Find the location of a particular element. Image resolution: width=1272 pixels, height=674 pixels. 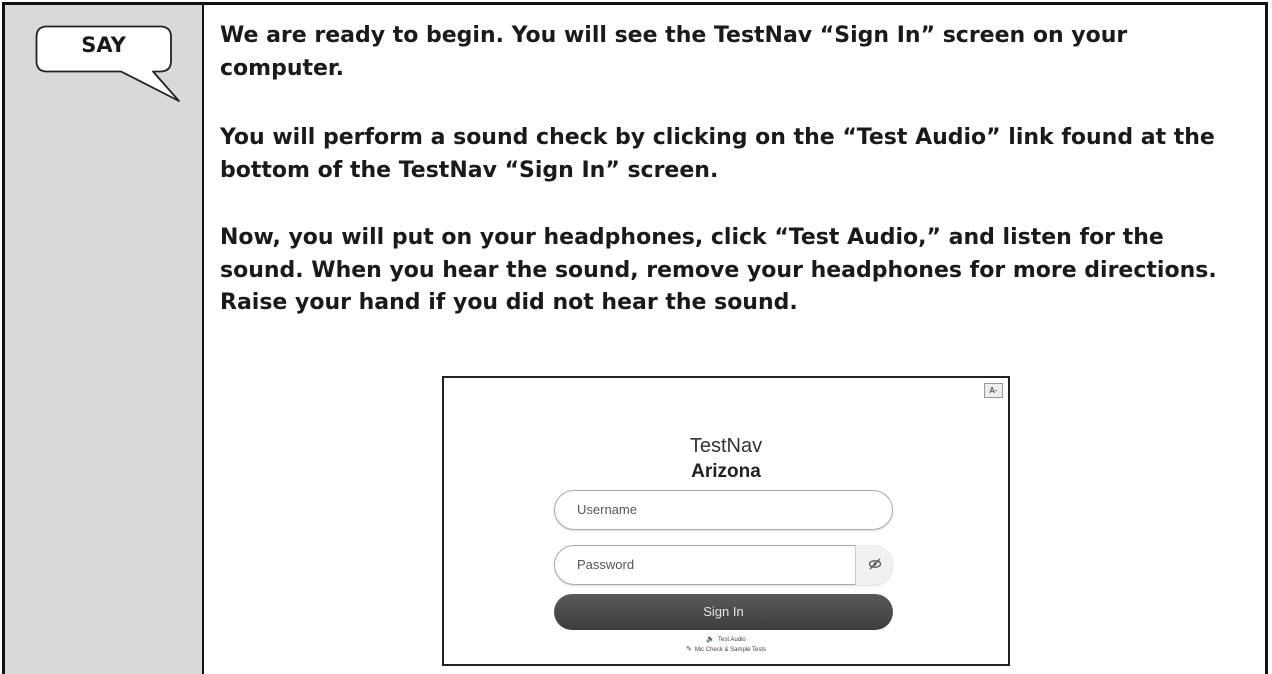

password-placeholder: Password is located at coordinates (606, 564).